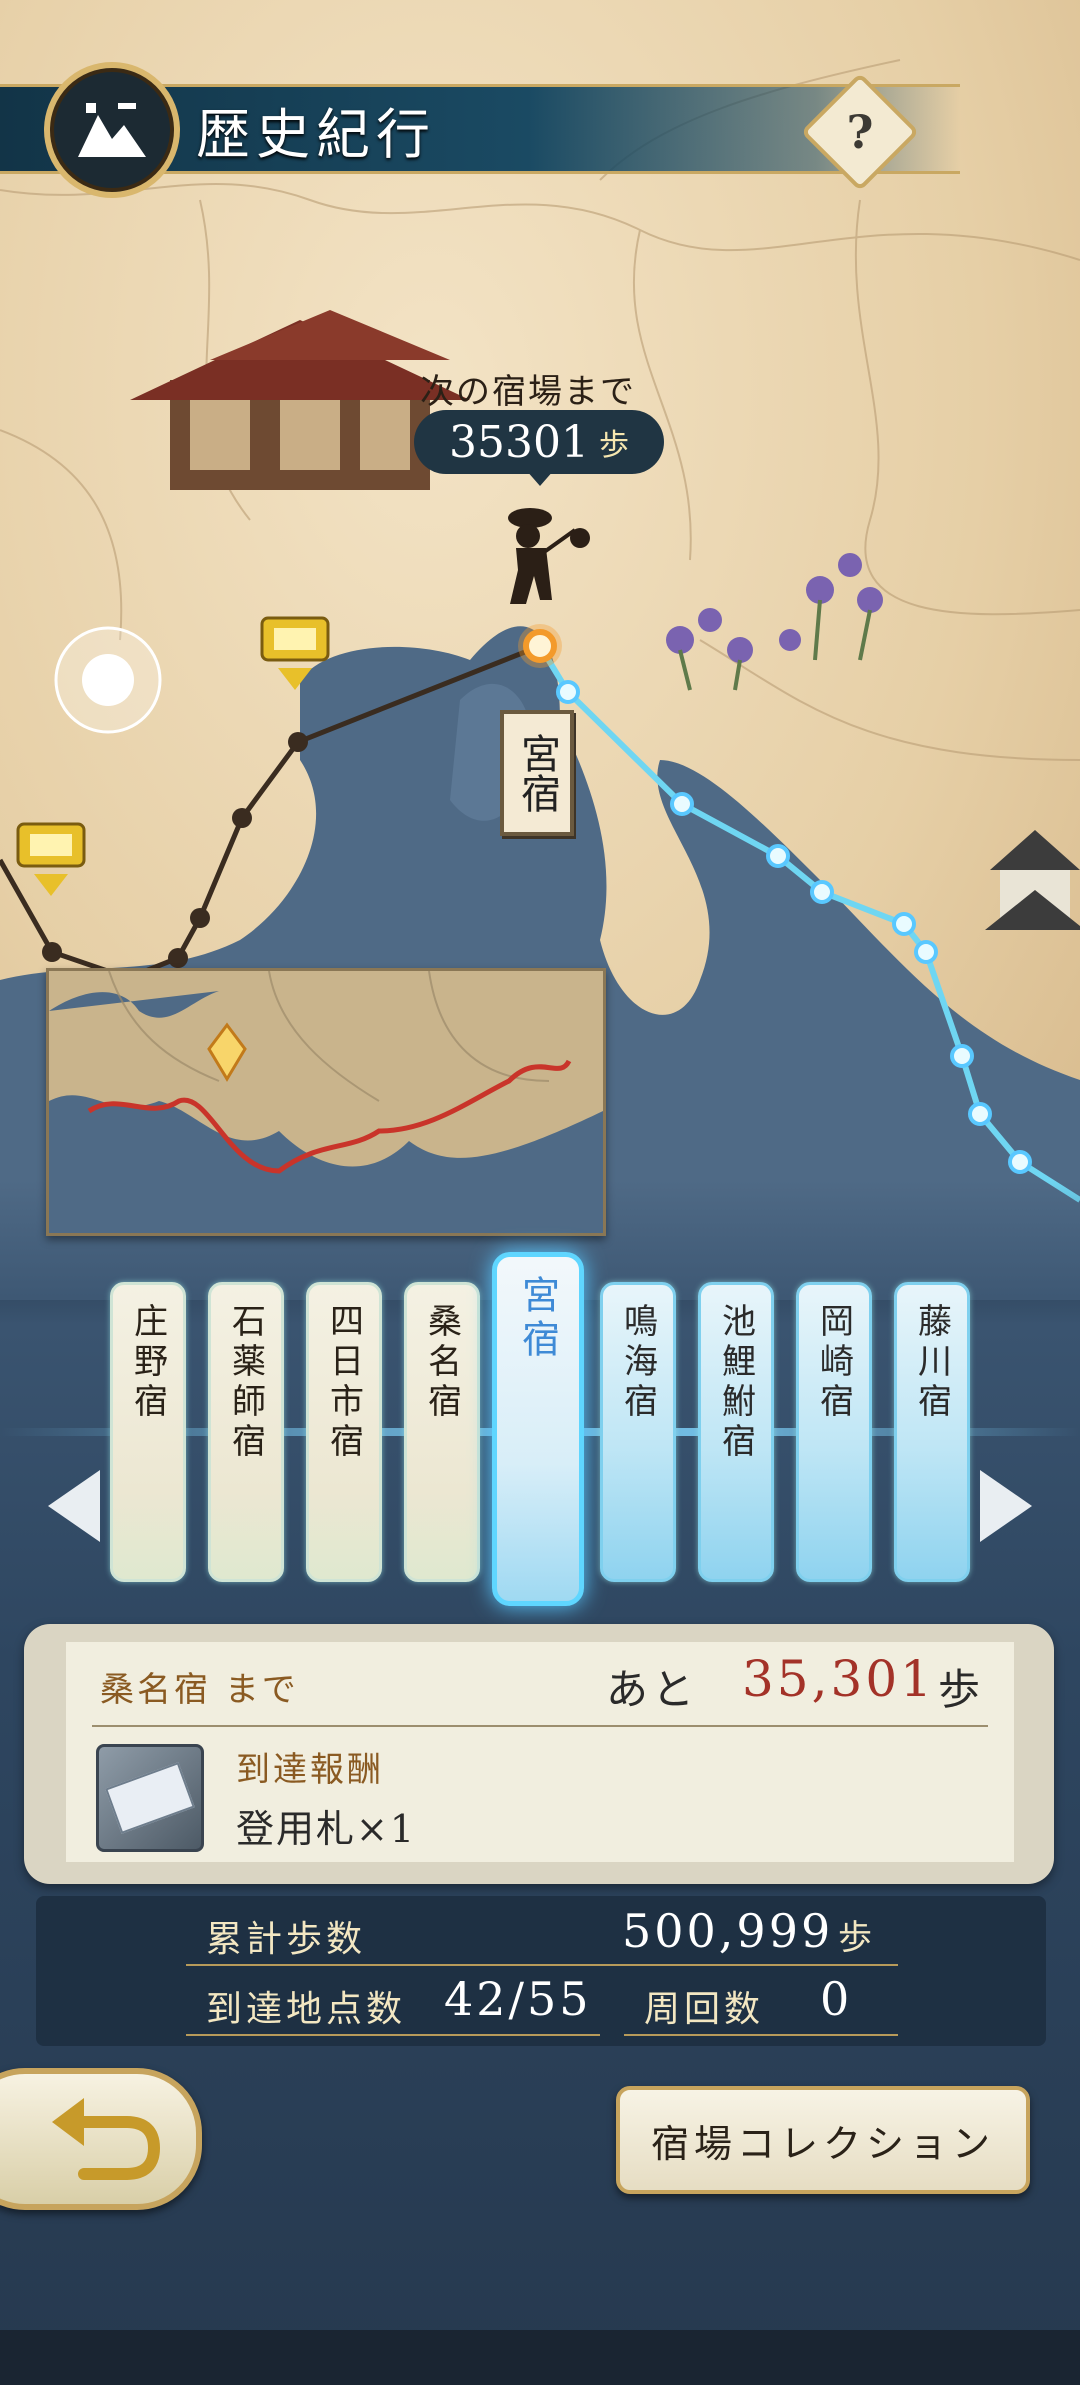 The width and height of the screenshot is (1080, 2385). I want to click on current-node, so click(540, 646).